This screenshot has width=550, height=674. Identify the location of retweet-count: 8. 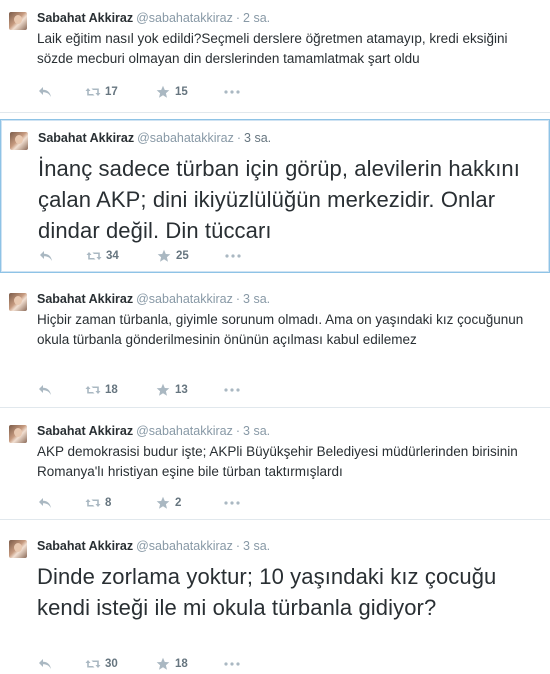
(108, 503).